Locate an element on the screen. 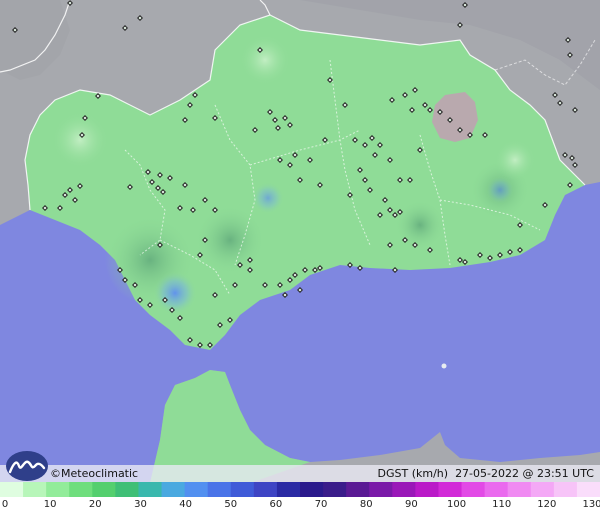  legend-color-ramp is located at coordinates (300, 489).